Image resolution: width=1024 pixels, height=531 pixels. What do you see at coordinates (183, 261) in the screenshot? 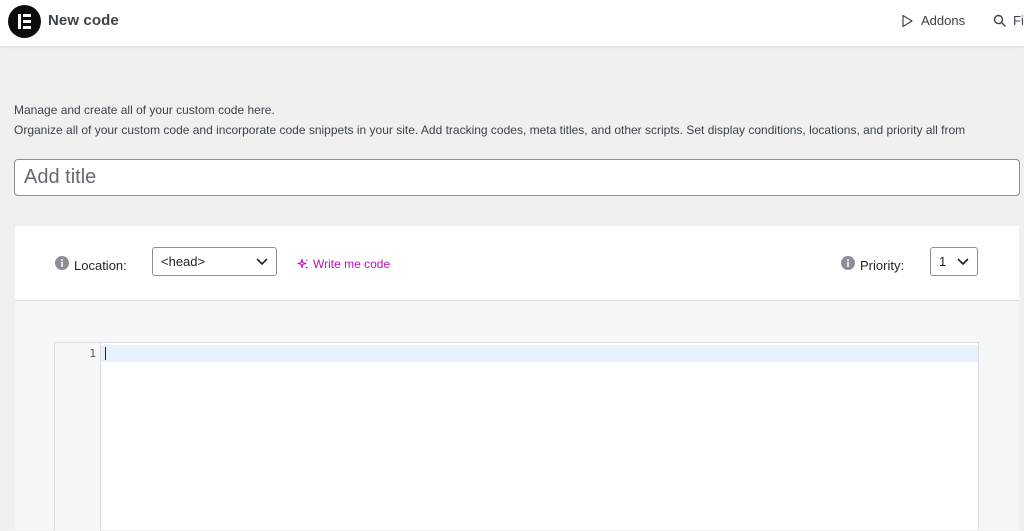
I see `location-selected-value: <head>` at bounding box center [183, 261].